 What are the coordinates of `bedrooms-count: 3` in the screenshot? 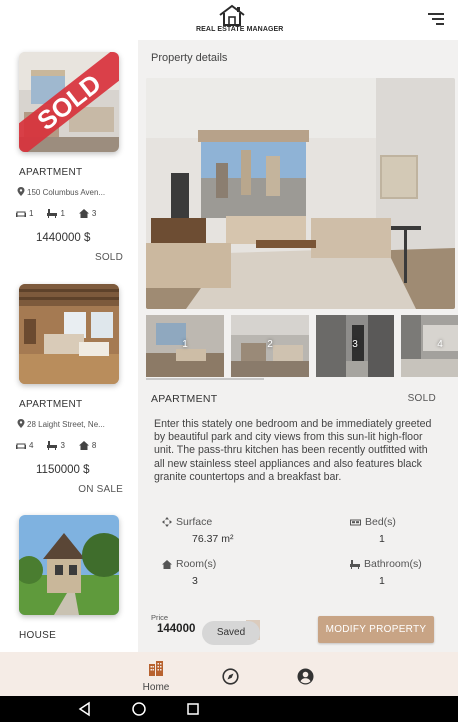 It's located at (87, 213).